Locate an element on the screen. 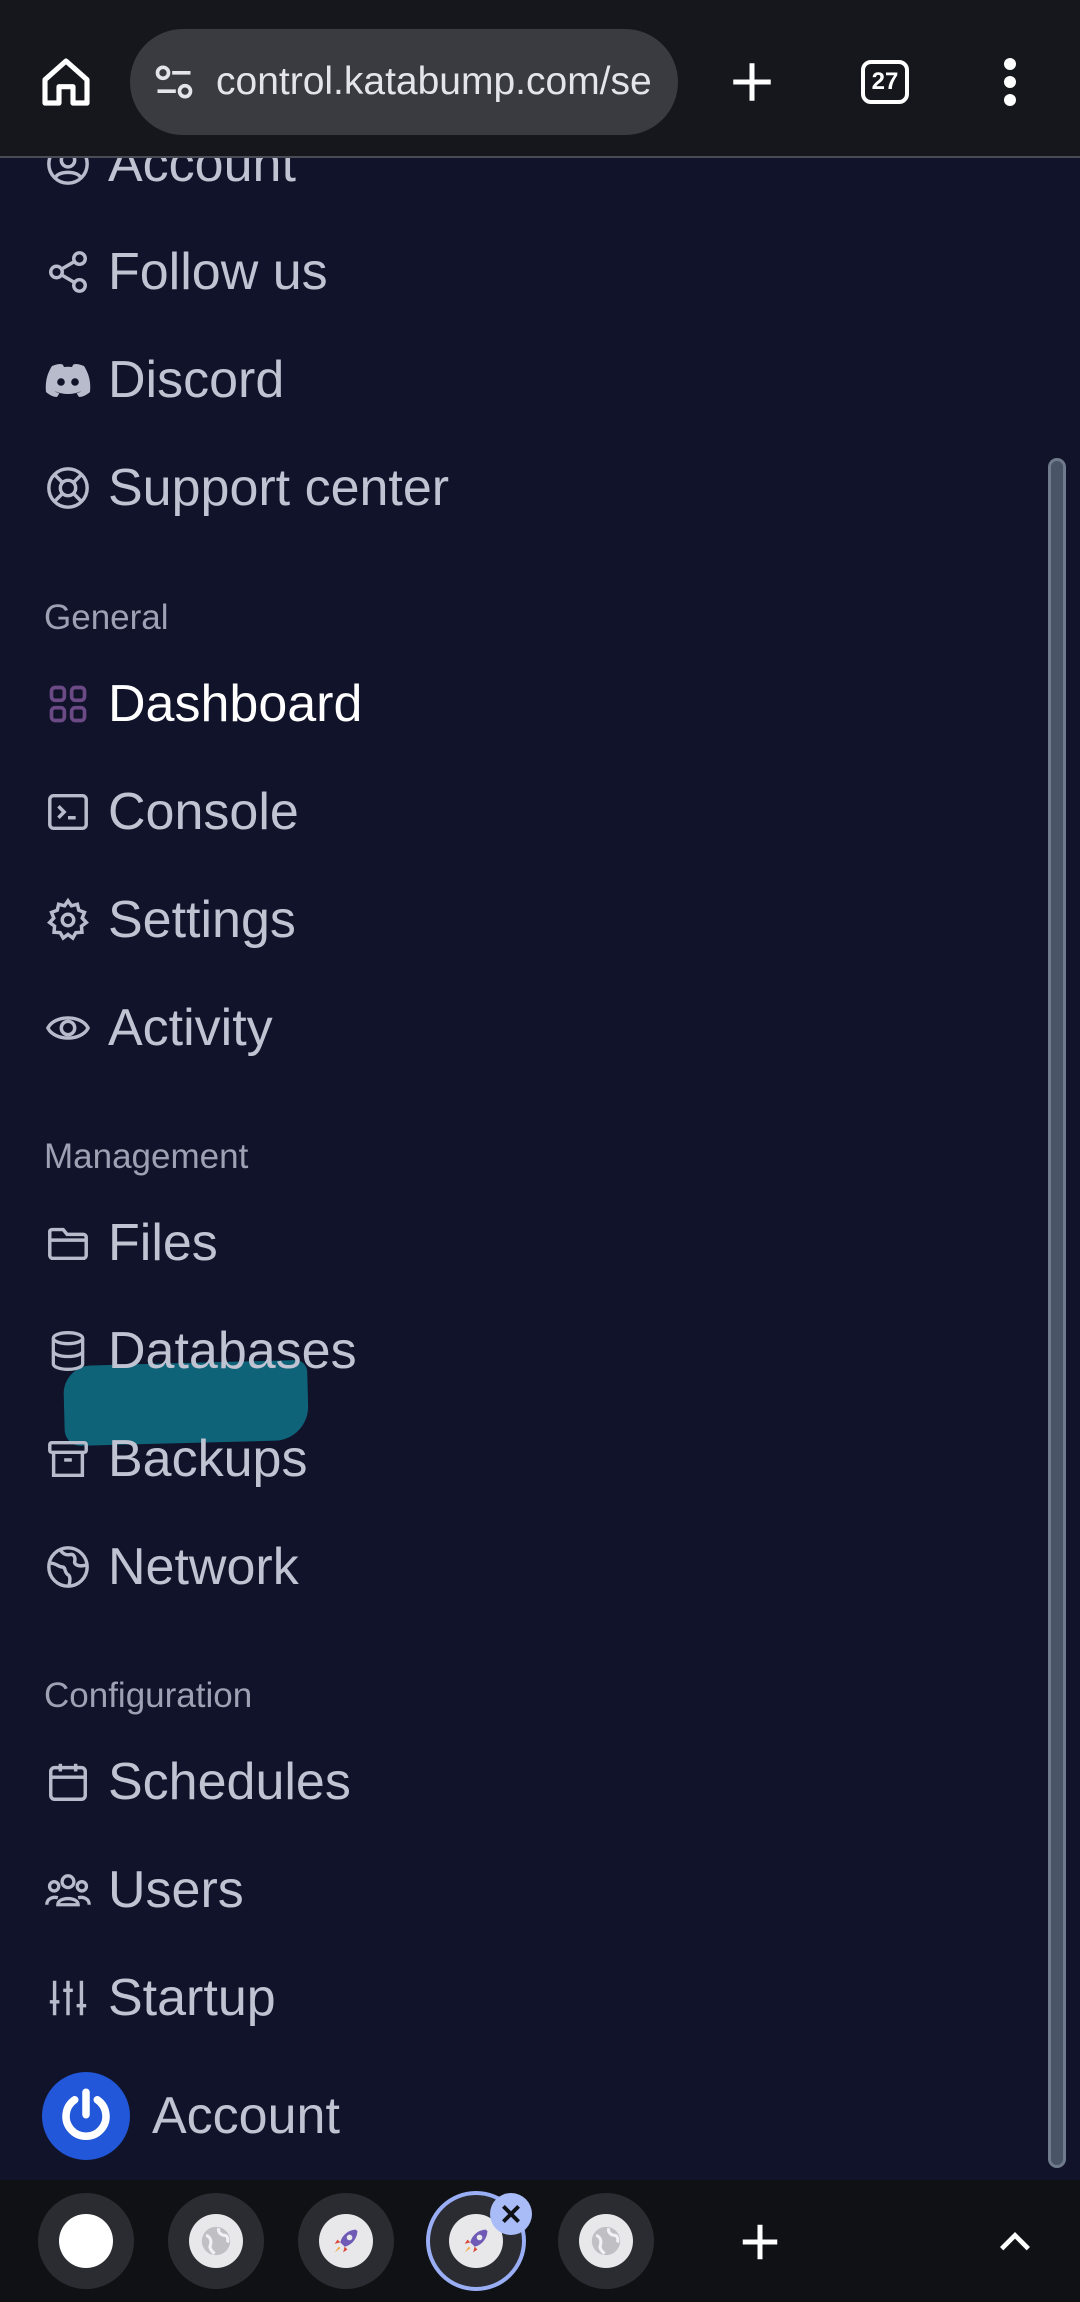 The height and width of the screenshot is (2302, 1080). sidebar-item-label: Network is located at coordinates (203, 1567).